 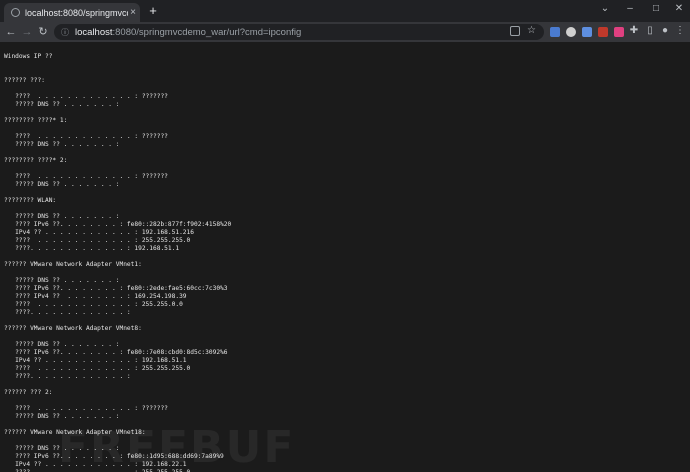 What do you see at coordinates (345, 11) in the screenshot?
I see `tab-strip: localhost:8080/springmvcdem × + ⌄ – □ ✕` at bounding box center [345, 11].